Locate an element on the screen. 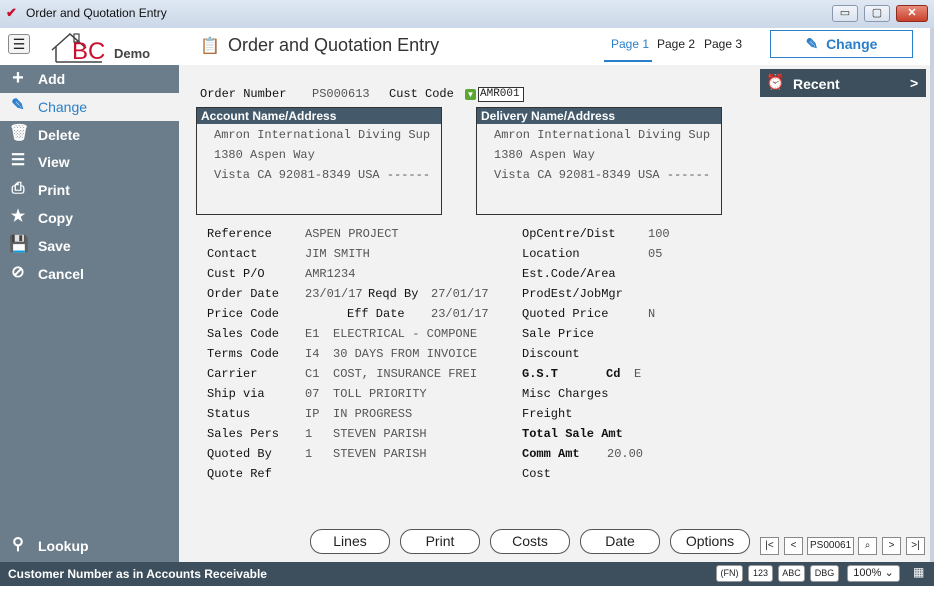 This screenshot has height=589, width=934. star-icon: ★ is located at coordinates (18, 216).